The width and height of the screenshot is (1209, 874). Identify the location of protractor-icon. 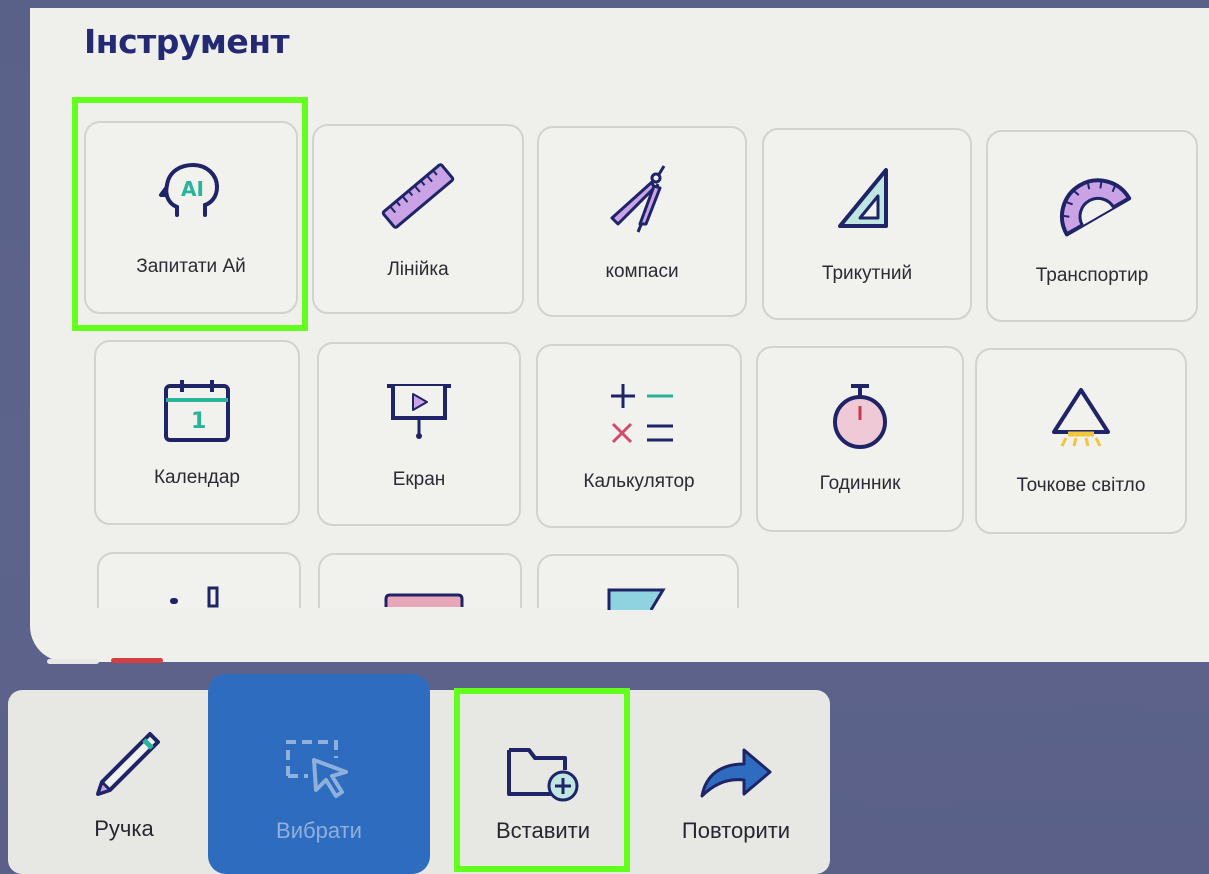
(1092, 201).